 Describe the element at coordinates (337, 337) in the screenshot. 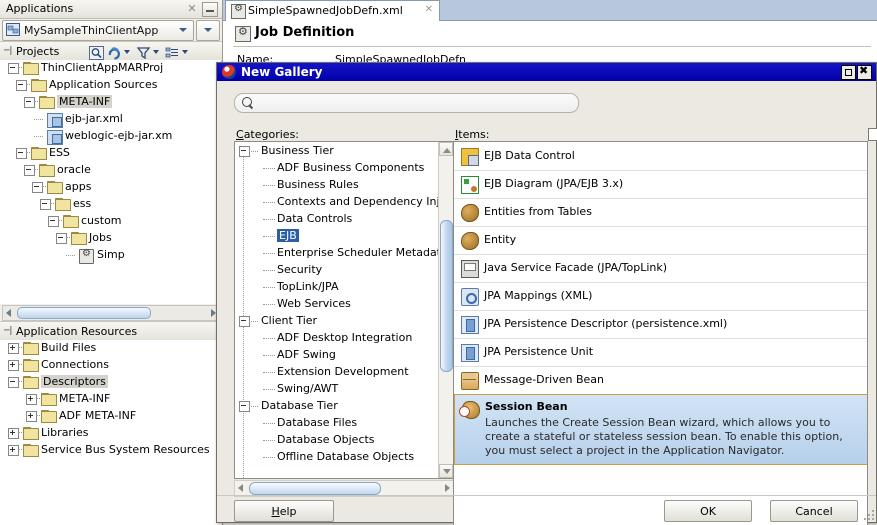

I see `category-item: ADF Desktop Integration` at that location.